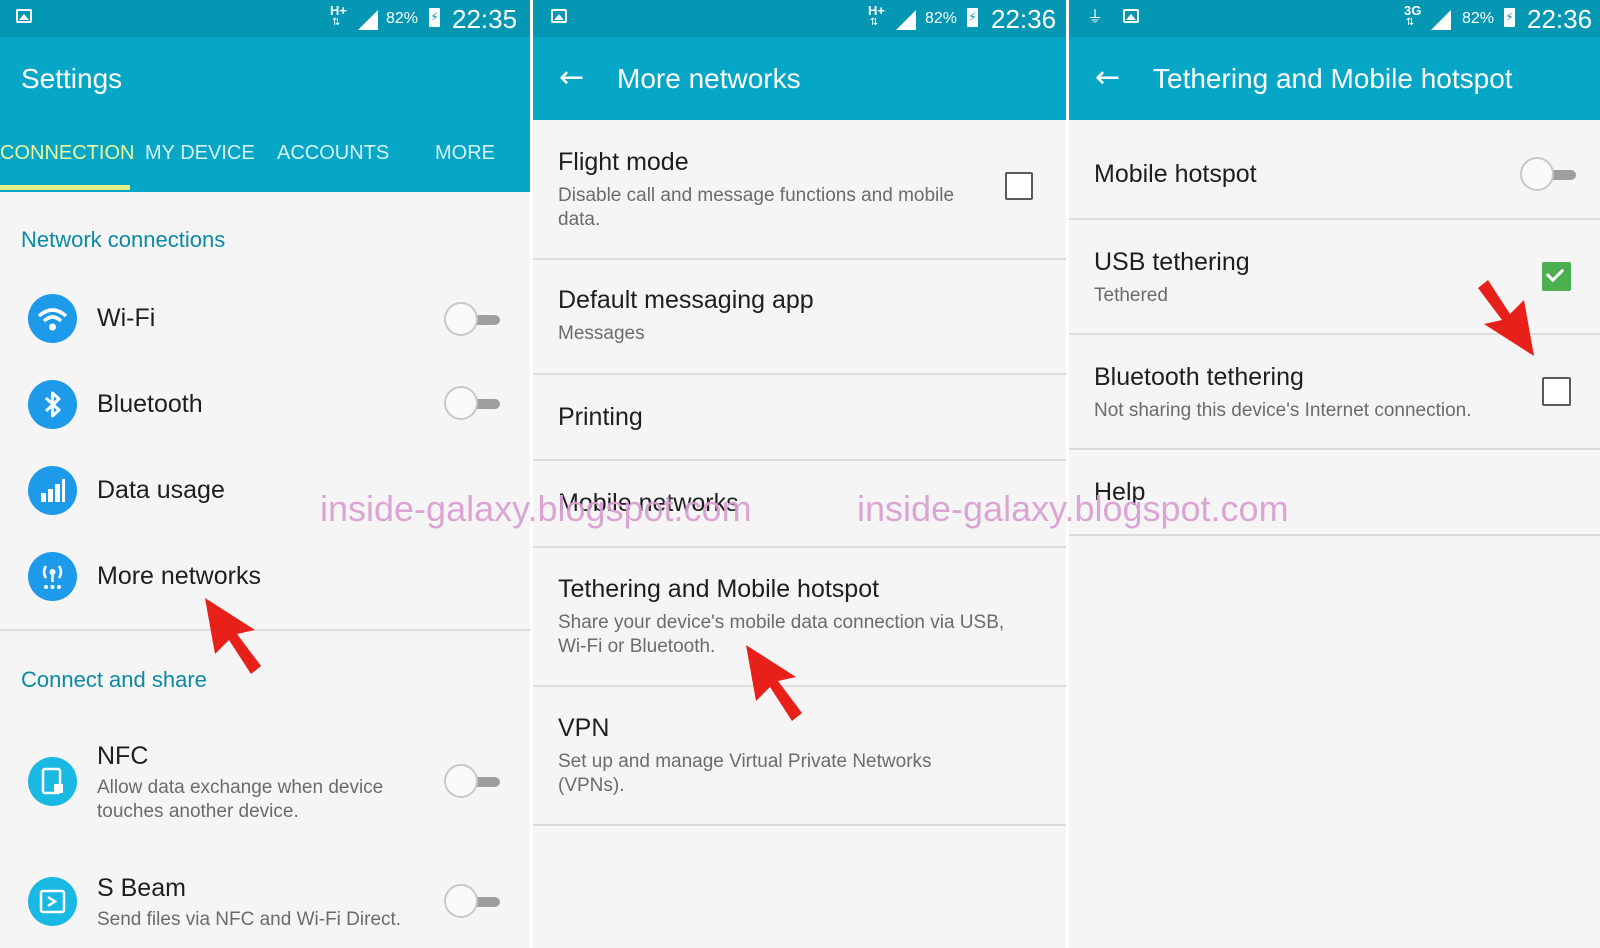  I want to click on flight-mode-checkbox, so click(1019, 186).